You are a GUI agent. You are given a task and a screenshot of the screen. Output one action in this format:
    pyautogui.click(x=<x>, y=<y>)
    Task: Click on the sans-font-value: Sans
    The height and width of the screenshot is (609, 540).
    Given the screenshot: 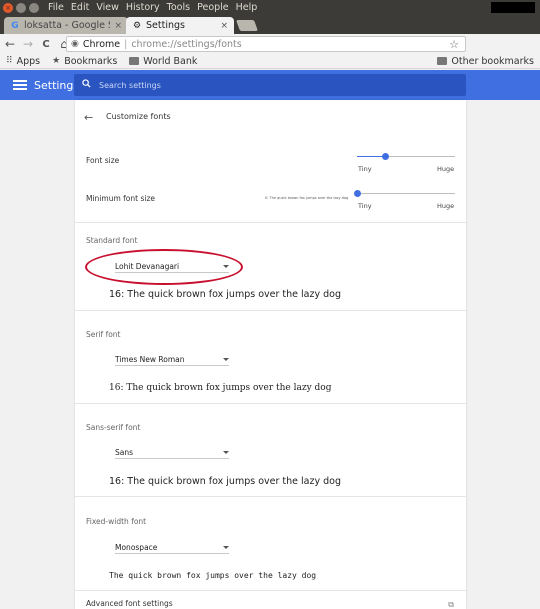 What is the action you would take?
    pyautogui.click(x=124, y=452)
    